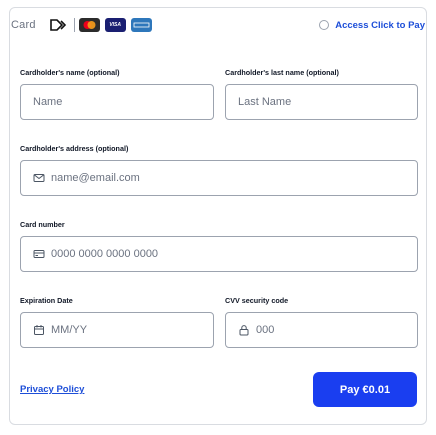 Image resolution: width=436 pixels, height=435 pixels. Describe the element at coordinates (141, 25) in the screenshot. I see `amex-icon` at that location.